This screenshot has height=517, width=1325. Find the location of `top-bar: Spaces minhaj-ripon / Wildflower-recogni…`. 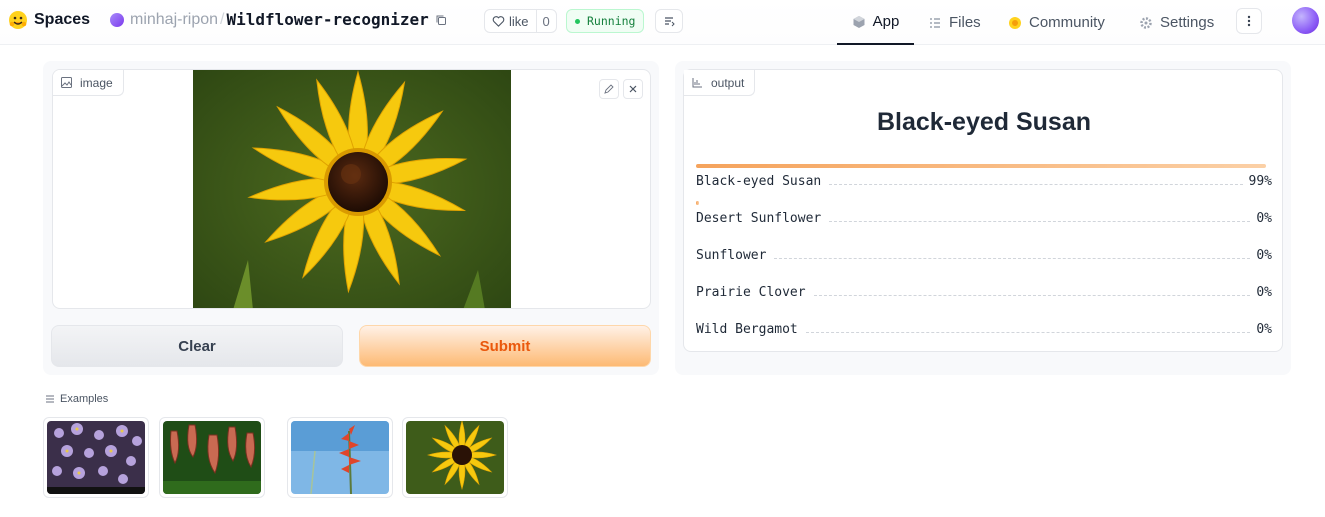

top-bar: Spaces minhaj-ripon / Wildflower-recogni… is located at coordinates (662, 22).